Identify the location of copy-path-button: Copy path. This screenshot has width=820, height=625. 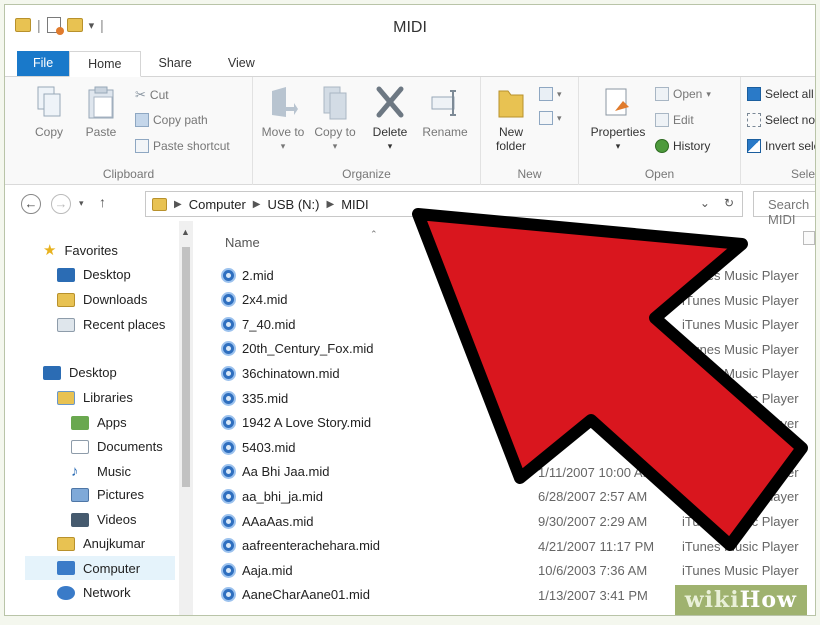
(171, 120).